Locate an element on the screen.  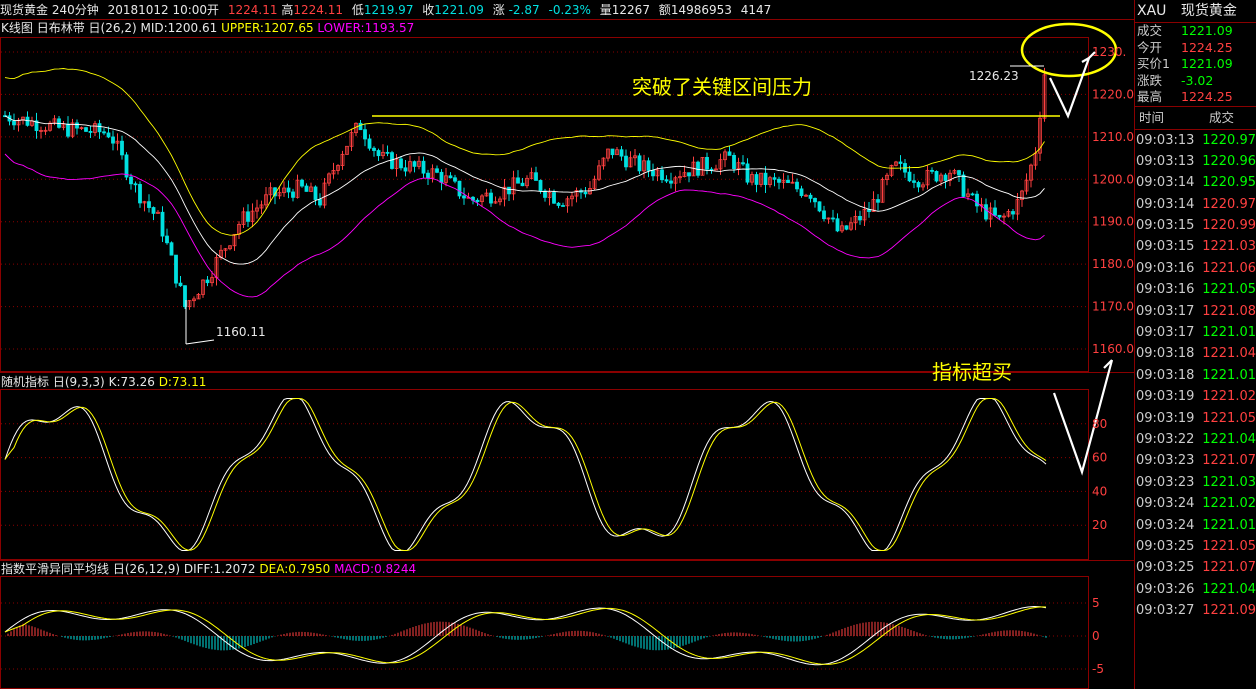
y-tick-label: 1170.0 is located at coordinates (1113, 307).